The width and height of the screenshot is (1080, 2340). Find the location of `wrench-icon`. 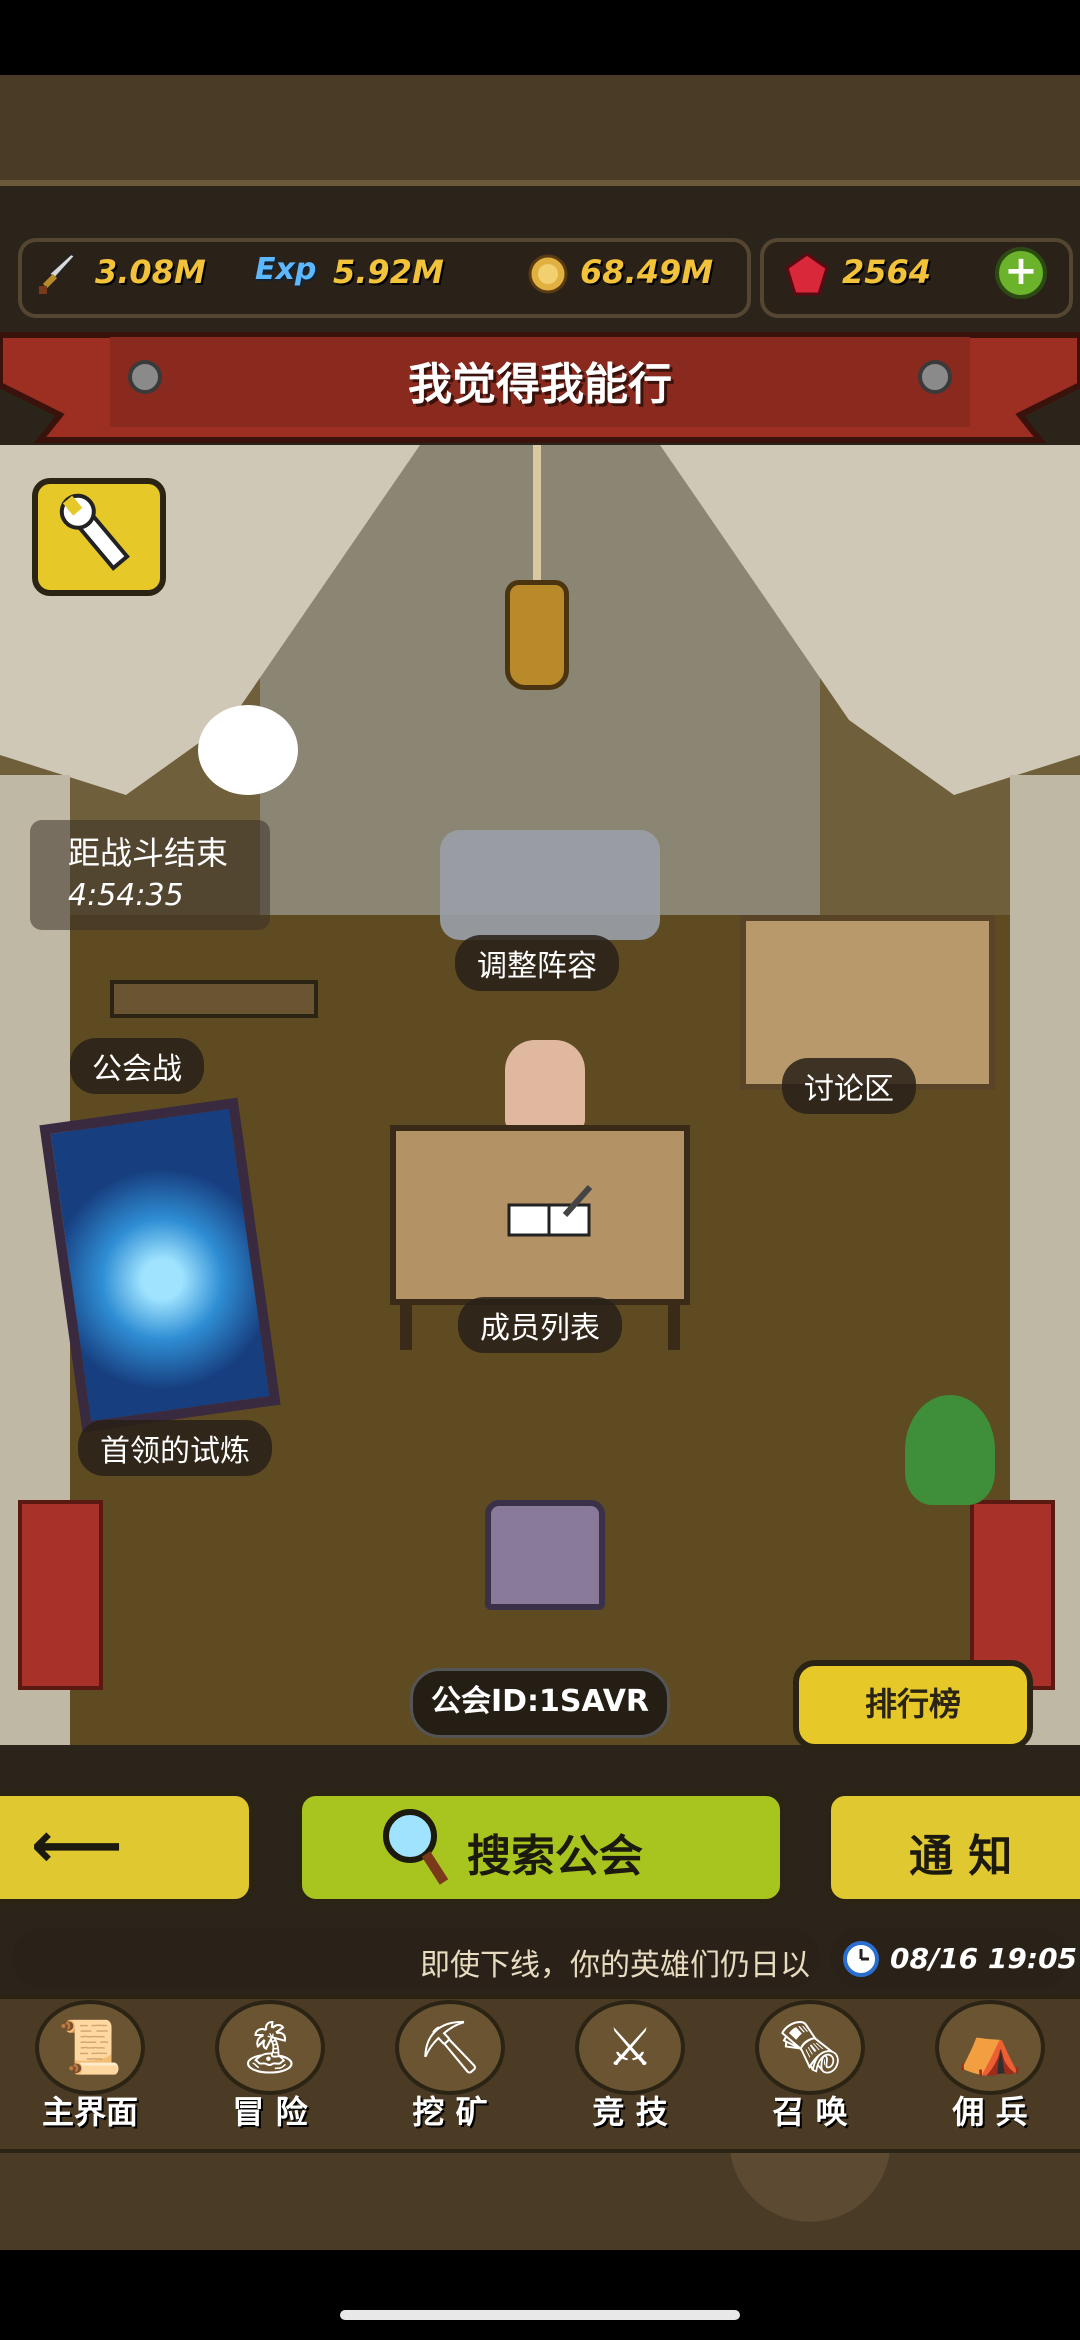

wrench-icon is located at coordinates (94, 532).